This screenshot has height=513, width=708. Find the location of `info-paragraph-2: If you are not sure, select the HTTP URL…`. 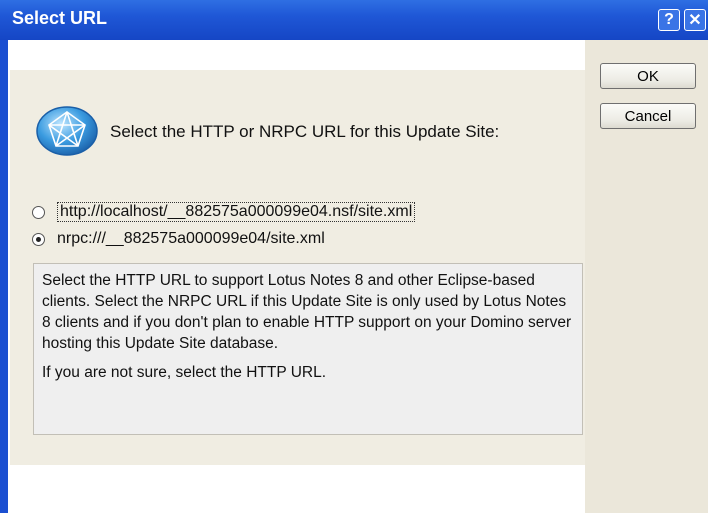

info-paragraph-2: If you are not sure, select the HTTP URL… is located at coordinates (184, 372).